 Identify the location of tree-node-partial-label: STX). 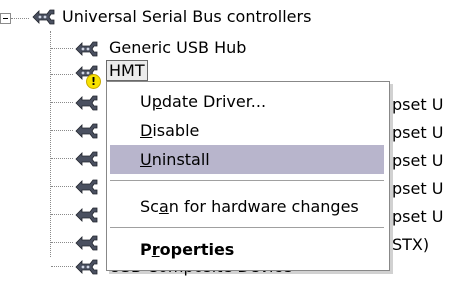
(411, 244).